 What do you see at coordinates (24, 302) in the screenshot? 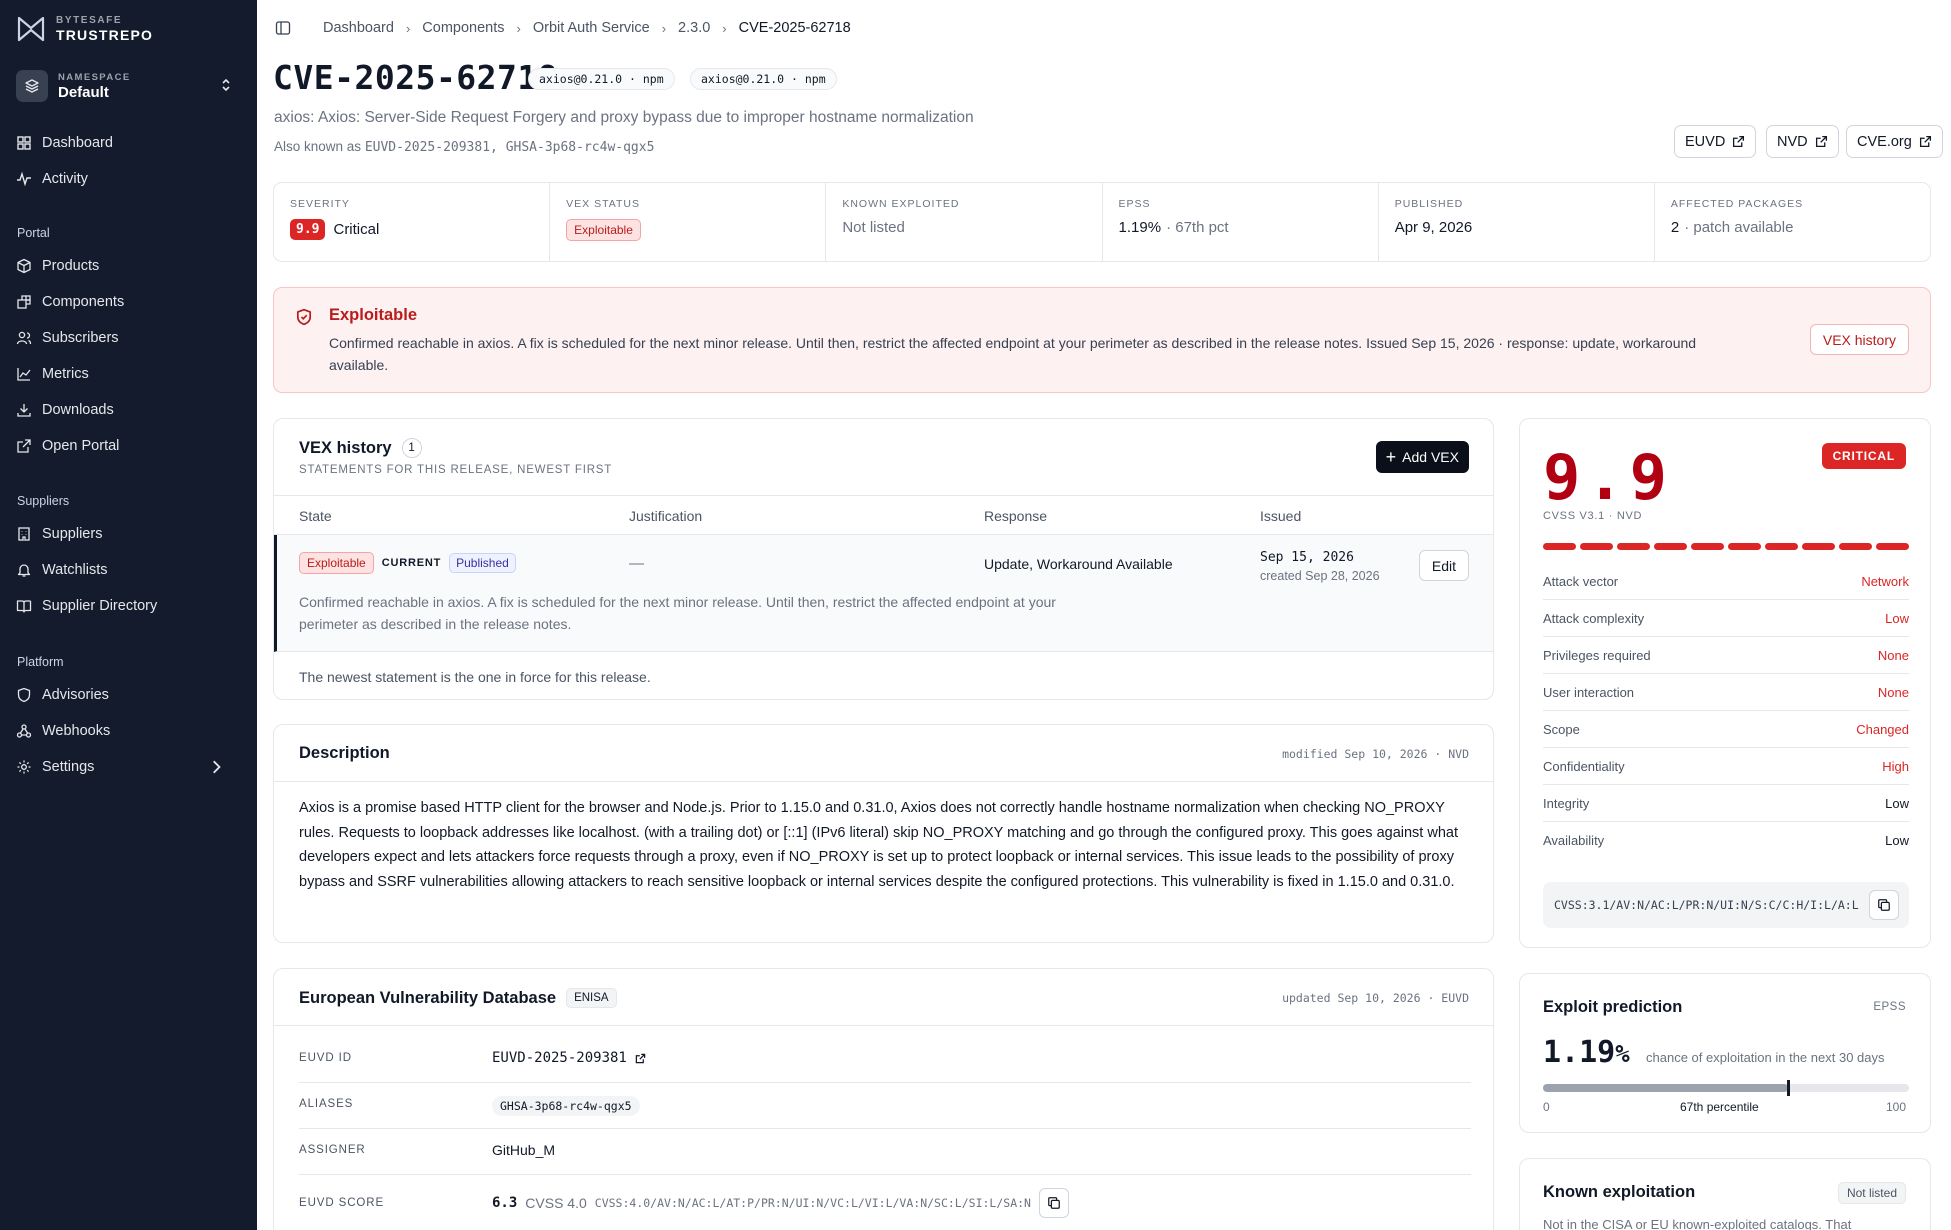
I see `blocks-icon` at bounding box center [24, 302].